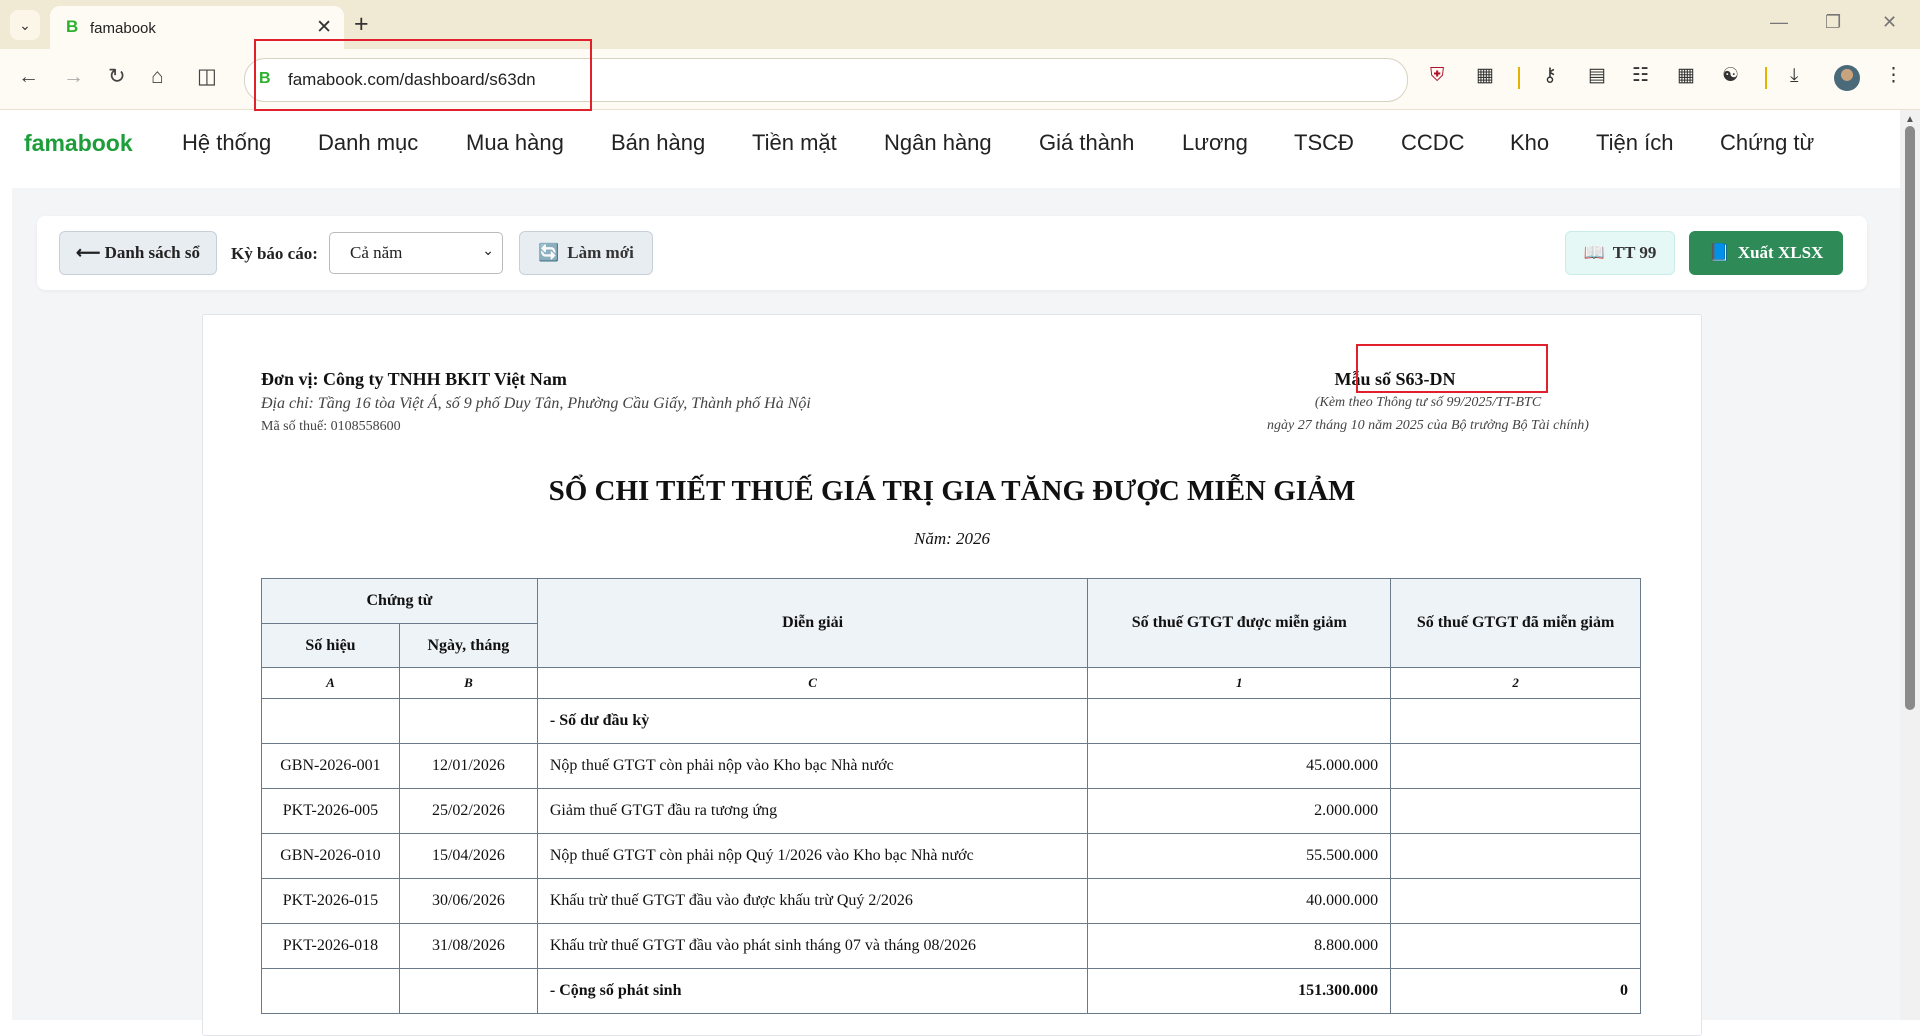  What do you see at coordinates (1719, 252) in the screenshot?
I see `file-icon: 📘` at bounding box center [1719, 252].